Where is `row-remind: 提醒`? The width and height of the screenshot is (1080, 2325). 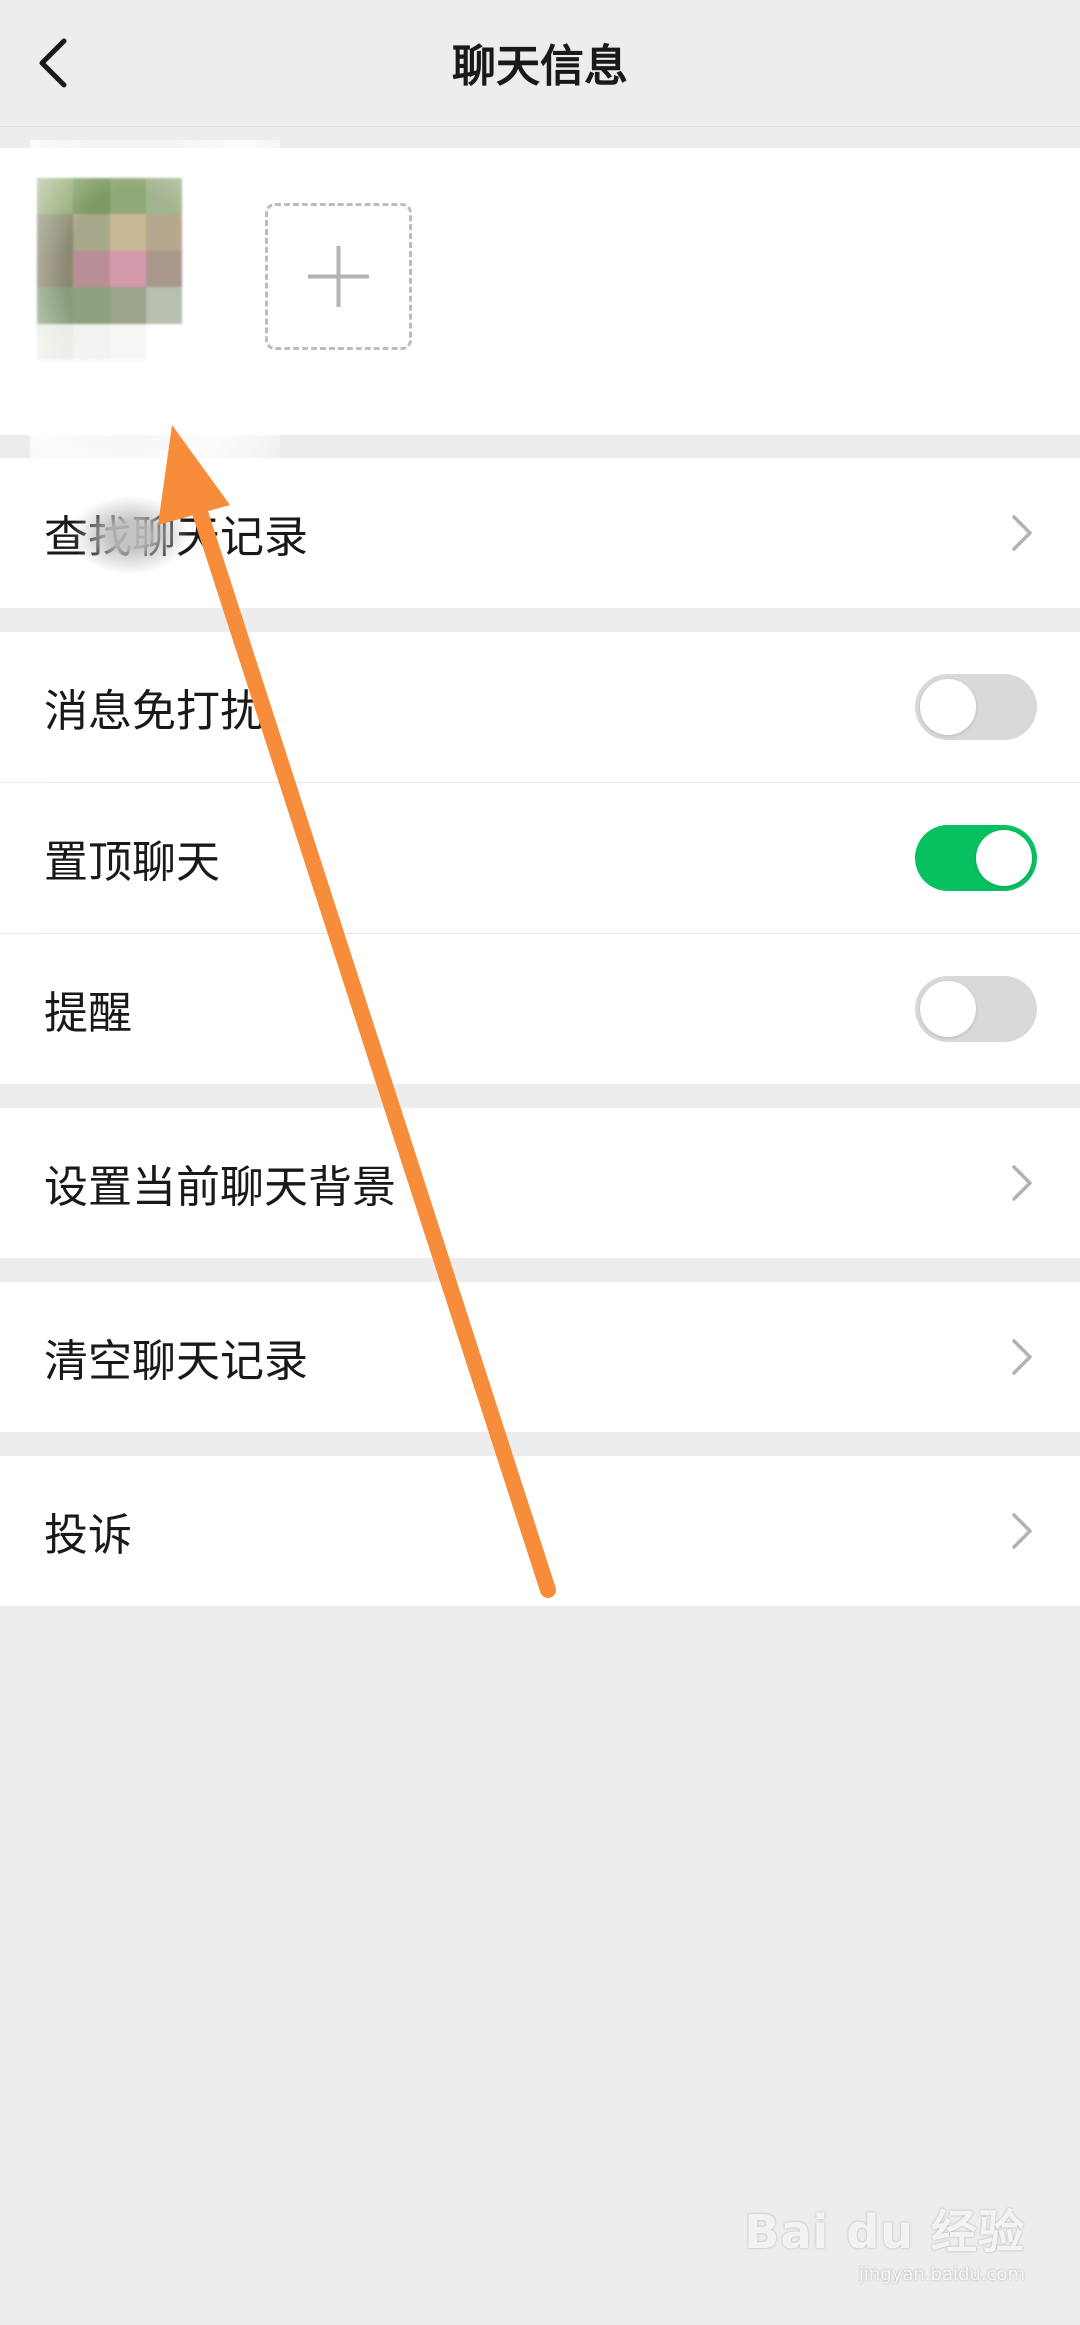
row-remind: 提醒 is located at coordinates (540, 1009).